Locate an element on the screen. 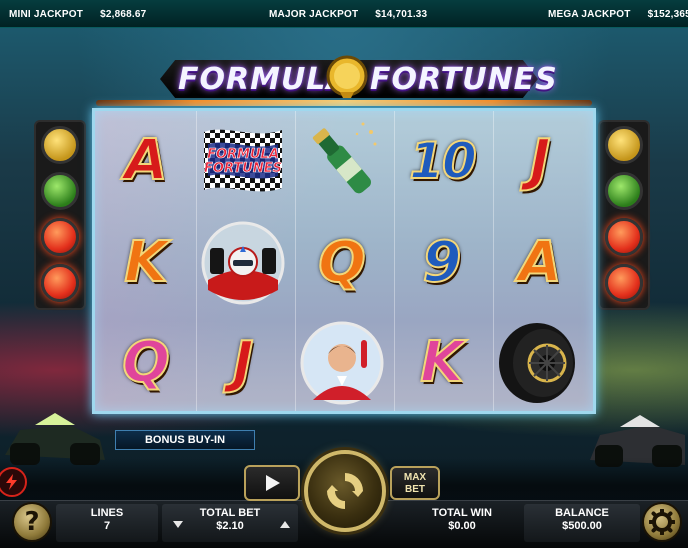 Image resolution: width=688 pixels, height=548 pixels. symbol-number: 10 is located at coordinates (443, 161).